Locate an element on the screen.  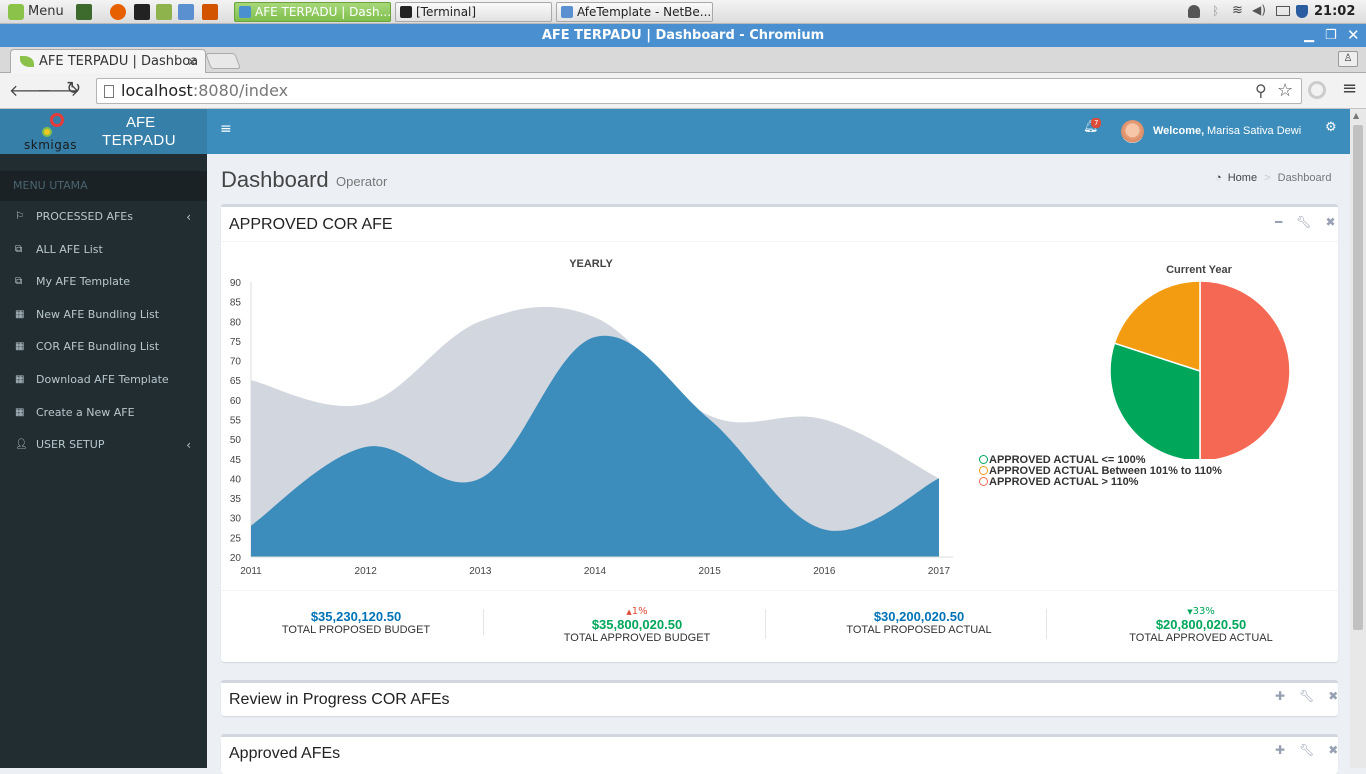
y-tick-label: 45 is located at coordinates (236, 460).